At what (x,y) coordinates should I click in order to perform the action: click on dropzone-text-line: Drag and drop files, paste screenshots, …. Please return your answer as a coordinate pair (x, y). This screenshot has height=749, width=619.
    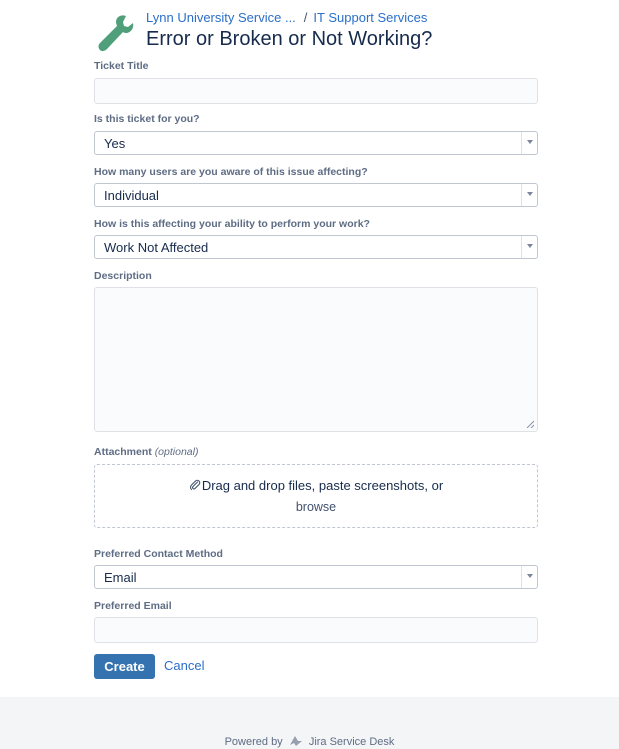
    Looking at the image, I should click on (316, 485).